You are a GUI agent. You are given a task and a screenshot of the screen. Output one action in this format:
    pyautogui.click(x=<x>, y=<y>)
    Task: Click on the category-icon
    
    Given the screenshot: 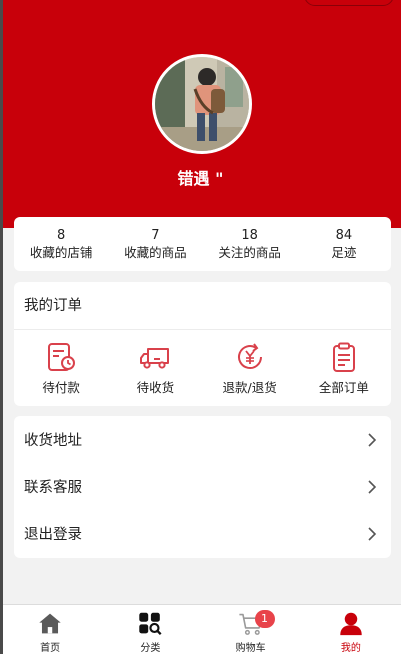 What is the action you would take?
    pyautogui.click(x=150, y=624)
    